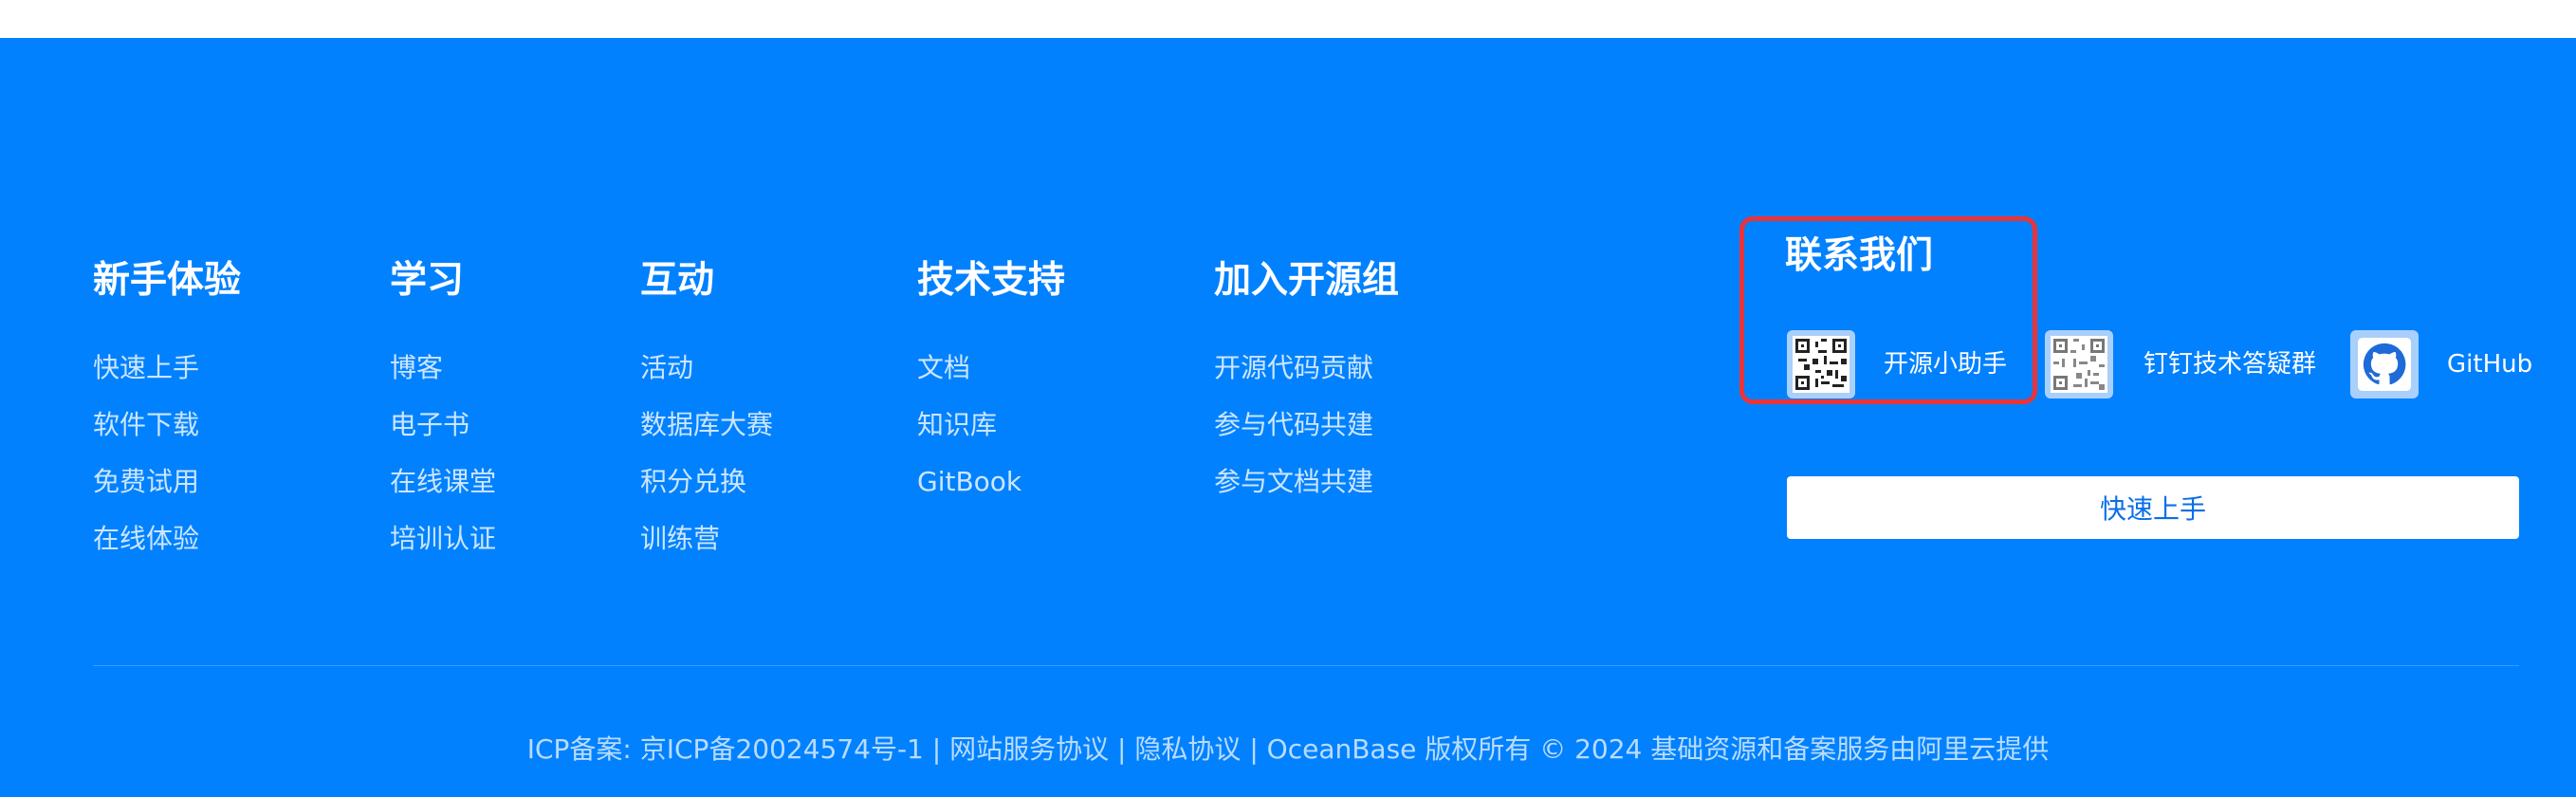  Describe the element at coordinates (1293, 425) in the screenshot. I see `footer-link-code-cobuild: 参与代码共建` at that location.